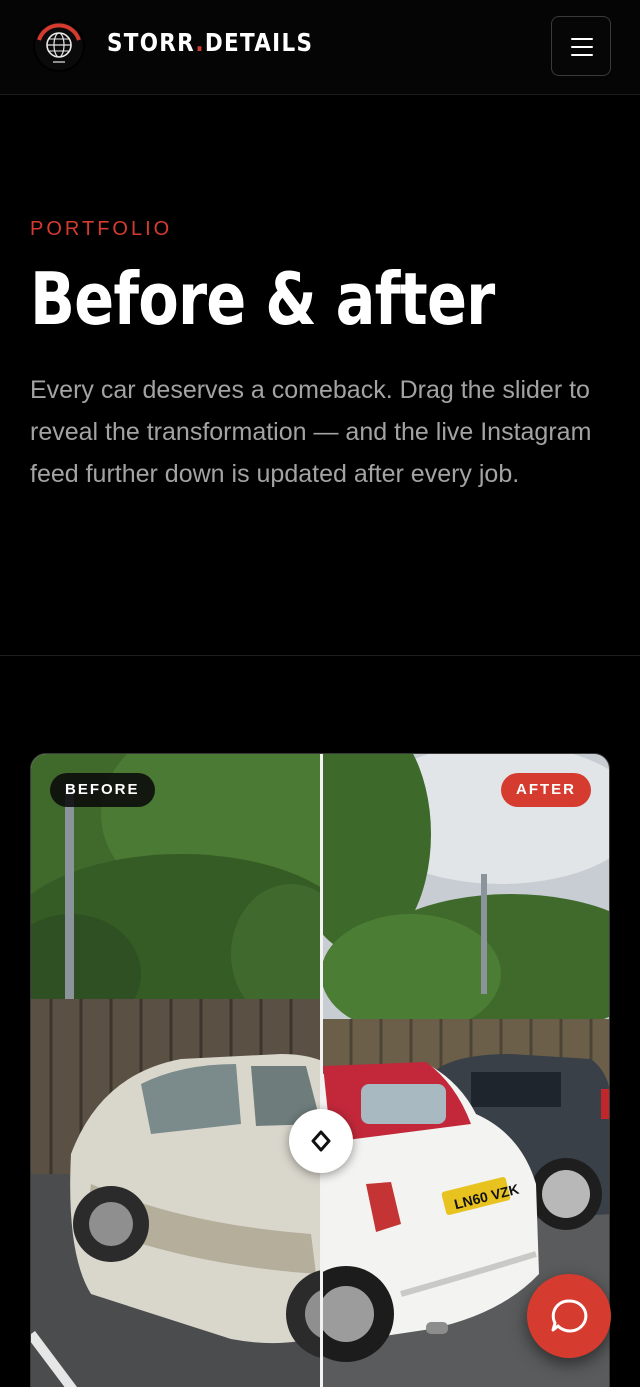 Image resolution: width=640 pixels, height=1387 pixels. I want to click on drag-arrows-icon, so click(321, 1141).